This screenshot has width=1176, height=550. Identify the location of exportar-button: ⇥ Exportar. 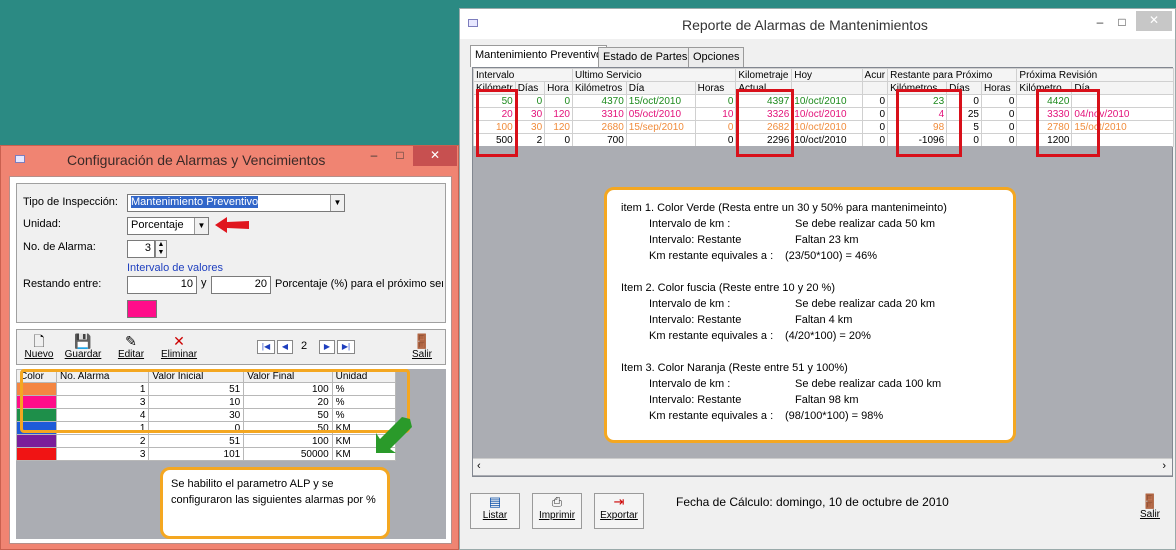
(619, 511).